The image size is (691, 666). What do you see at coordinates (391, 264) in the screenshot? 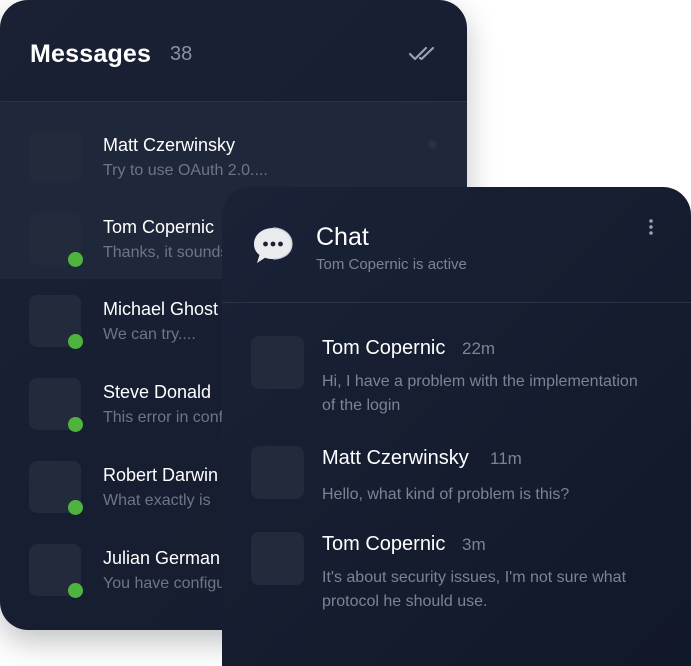
I see `chat-status: Tom Copernic is active` at bounding box center [391, 264].